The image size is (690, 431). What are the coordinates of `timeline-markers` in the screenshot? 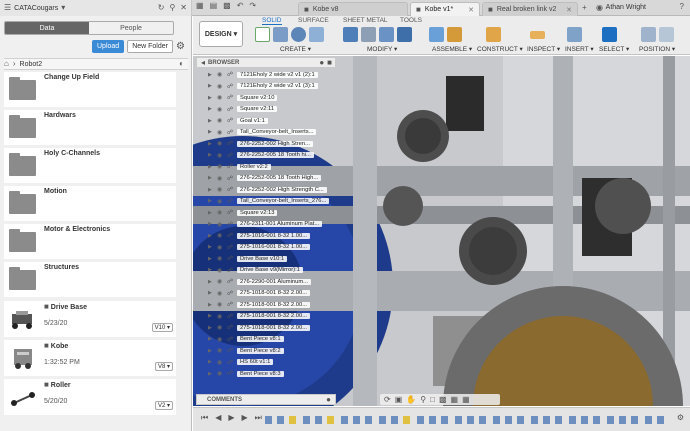 It's located at (465, 420).